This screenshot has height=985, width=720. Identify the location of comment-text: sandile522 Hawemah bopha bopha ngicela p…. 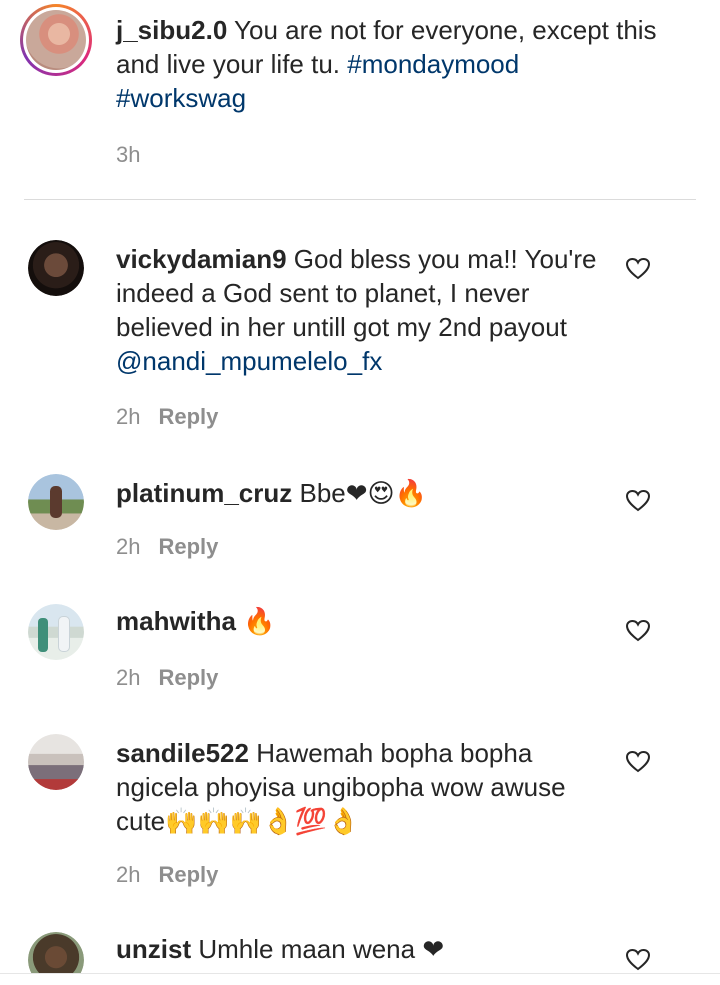
(366, 787).